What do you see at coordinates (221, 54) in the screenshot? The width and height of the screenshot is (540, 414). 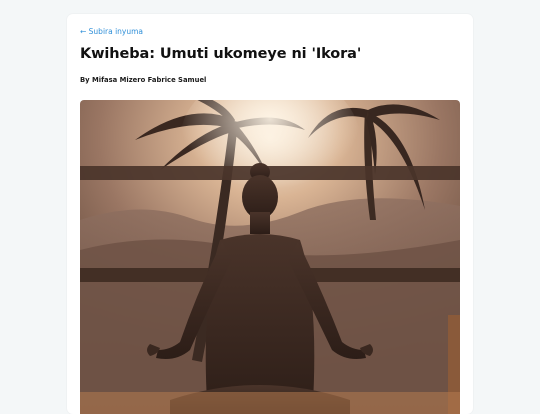 I see `article-title: Kwiheba: Umuti ukomeye ni 'Ikora'` at bounding box center [221, 54].